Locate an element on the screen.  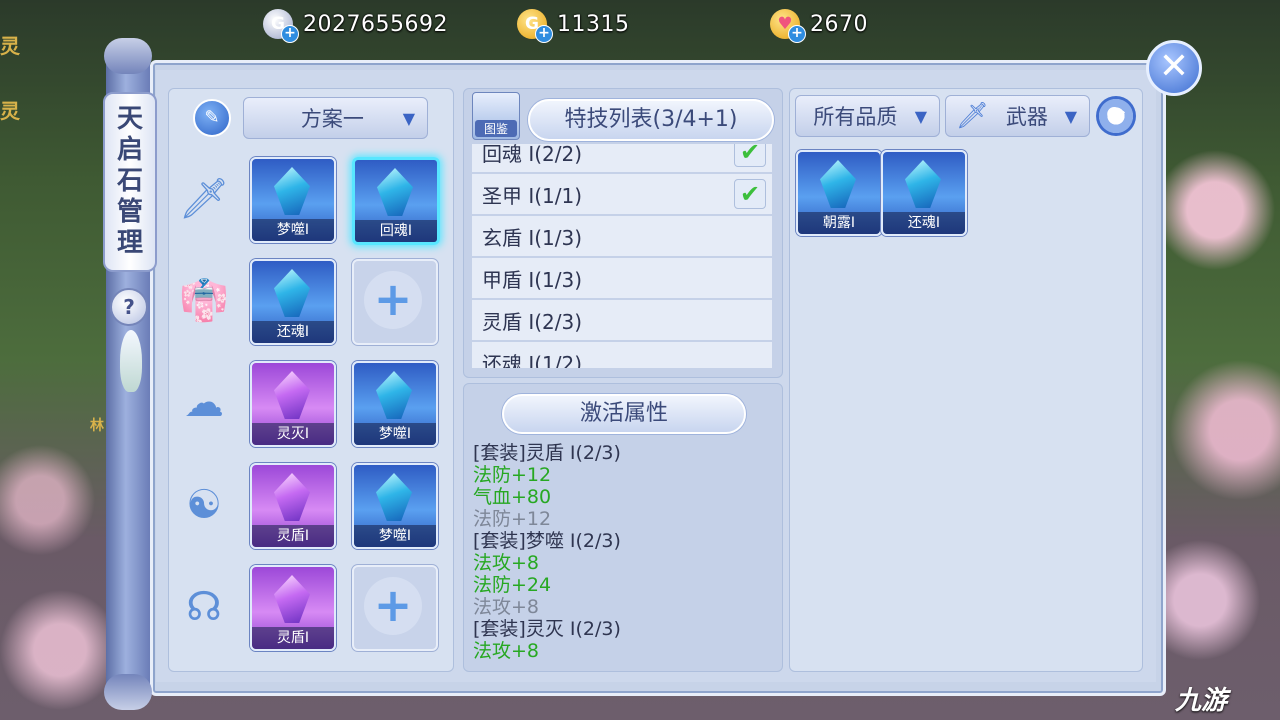
pencil-icon: ✎ is located at coordinates (212, 117).